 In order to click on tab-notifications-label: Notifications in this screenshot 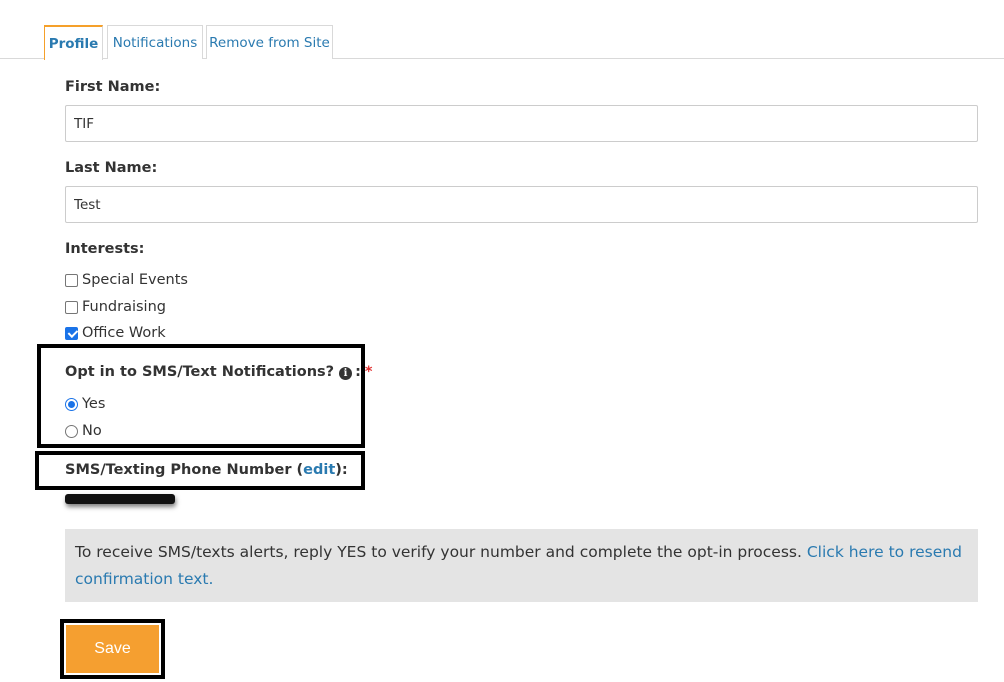, I will do `click(155, 42)`.